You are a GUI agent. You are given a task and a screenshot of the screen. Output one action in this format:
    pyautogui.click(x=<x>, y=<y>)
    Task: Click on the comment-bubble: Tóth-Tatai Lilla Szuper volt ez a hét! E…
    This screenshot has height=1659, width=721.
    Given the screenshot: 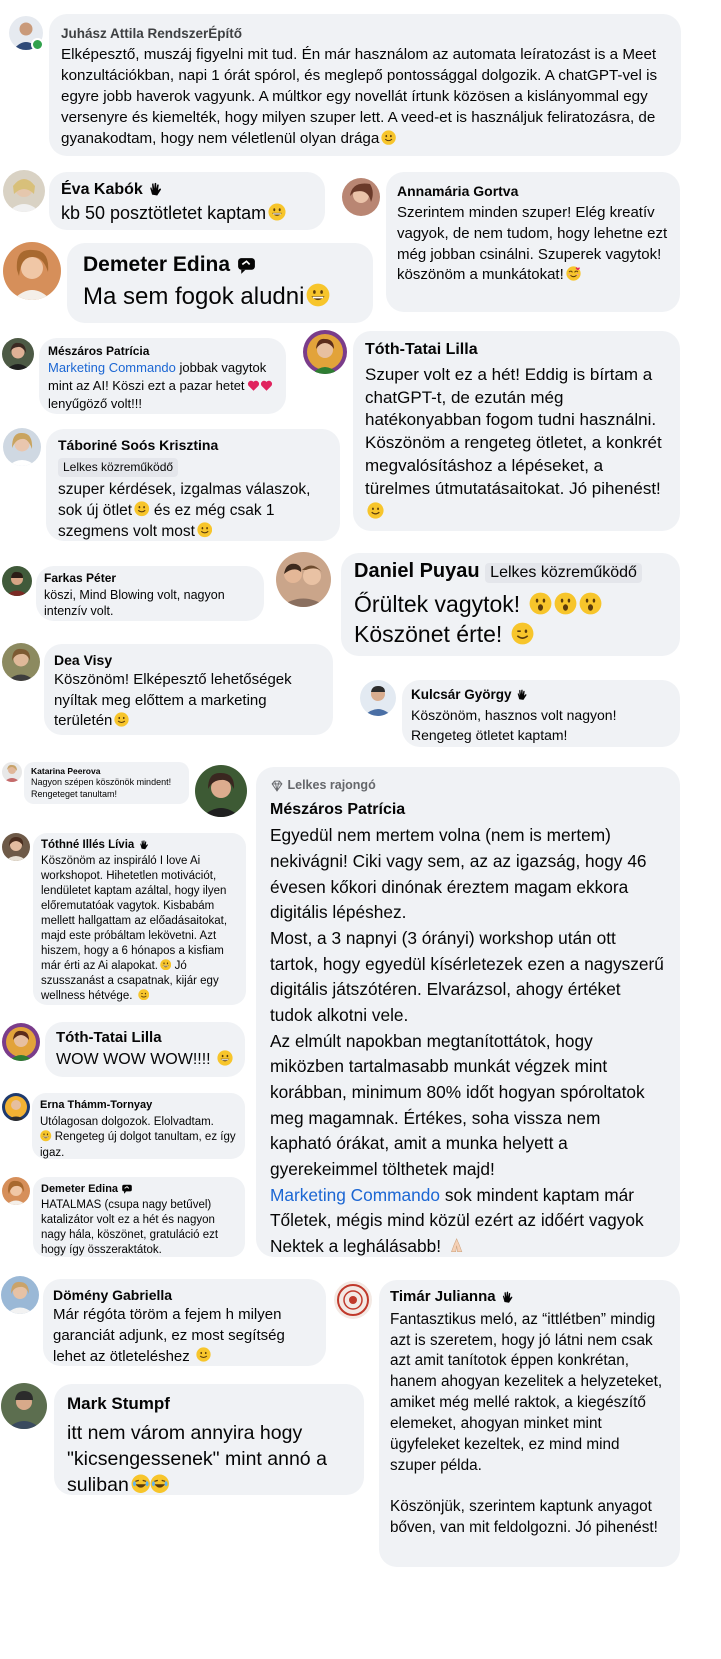 What is the action you would take?
    pyautogui.click(x=516, y=431)
    